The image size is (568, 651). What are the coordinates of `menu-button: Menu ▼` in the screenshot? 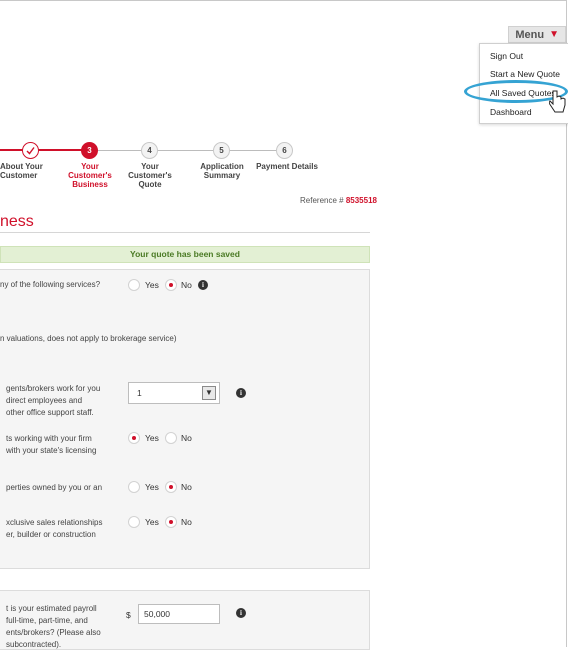 It's located at (537, 34).